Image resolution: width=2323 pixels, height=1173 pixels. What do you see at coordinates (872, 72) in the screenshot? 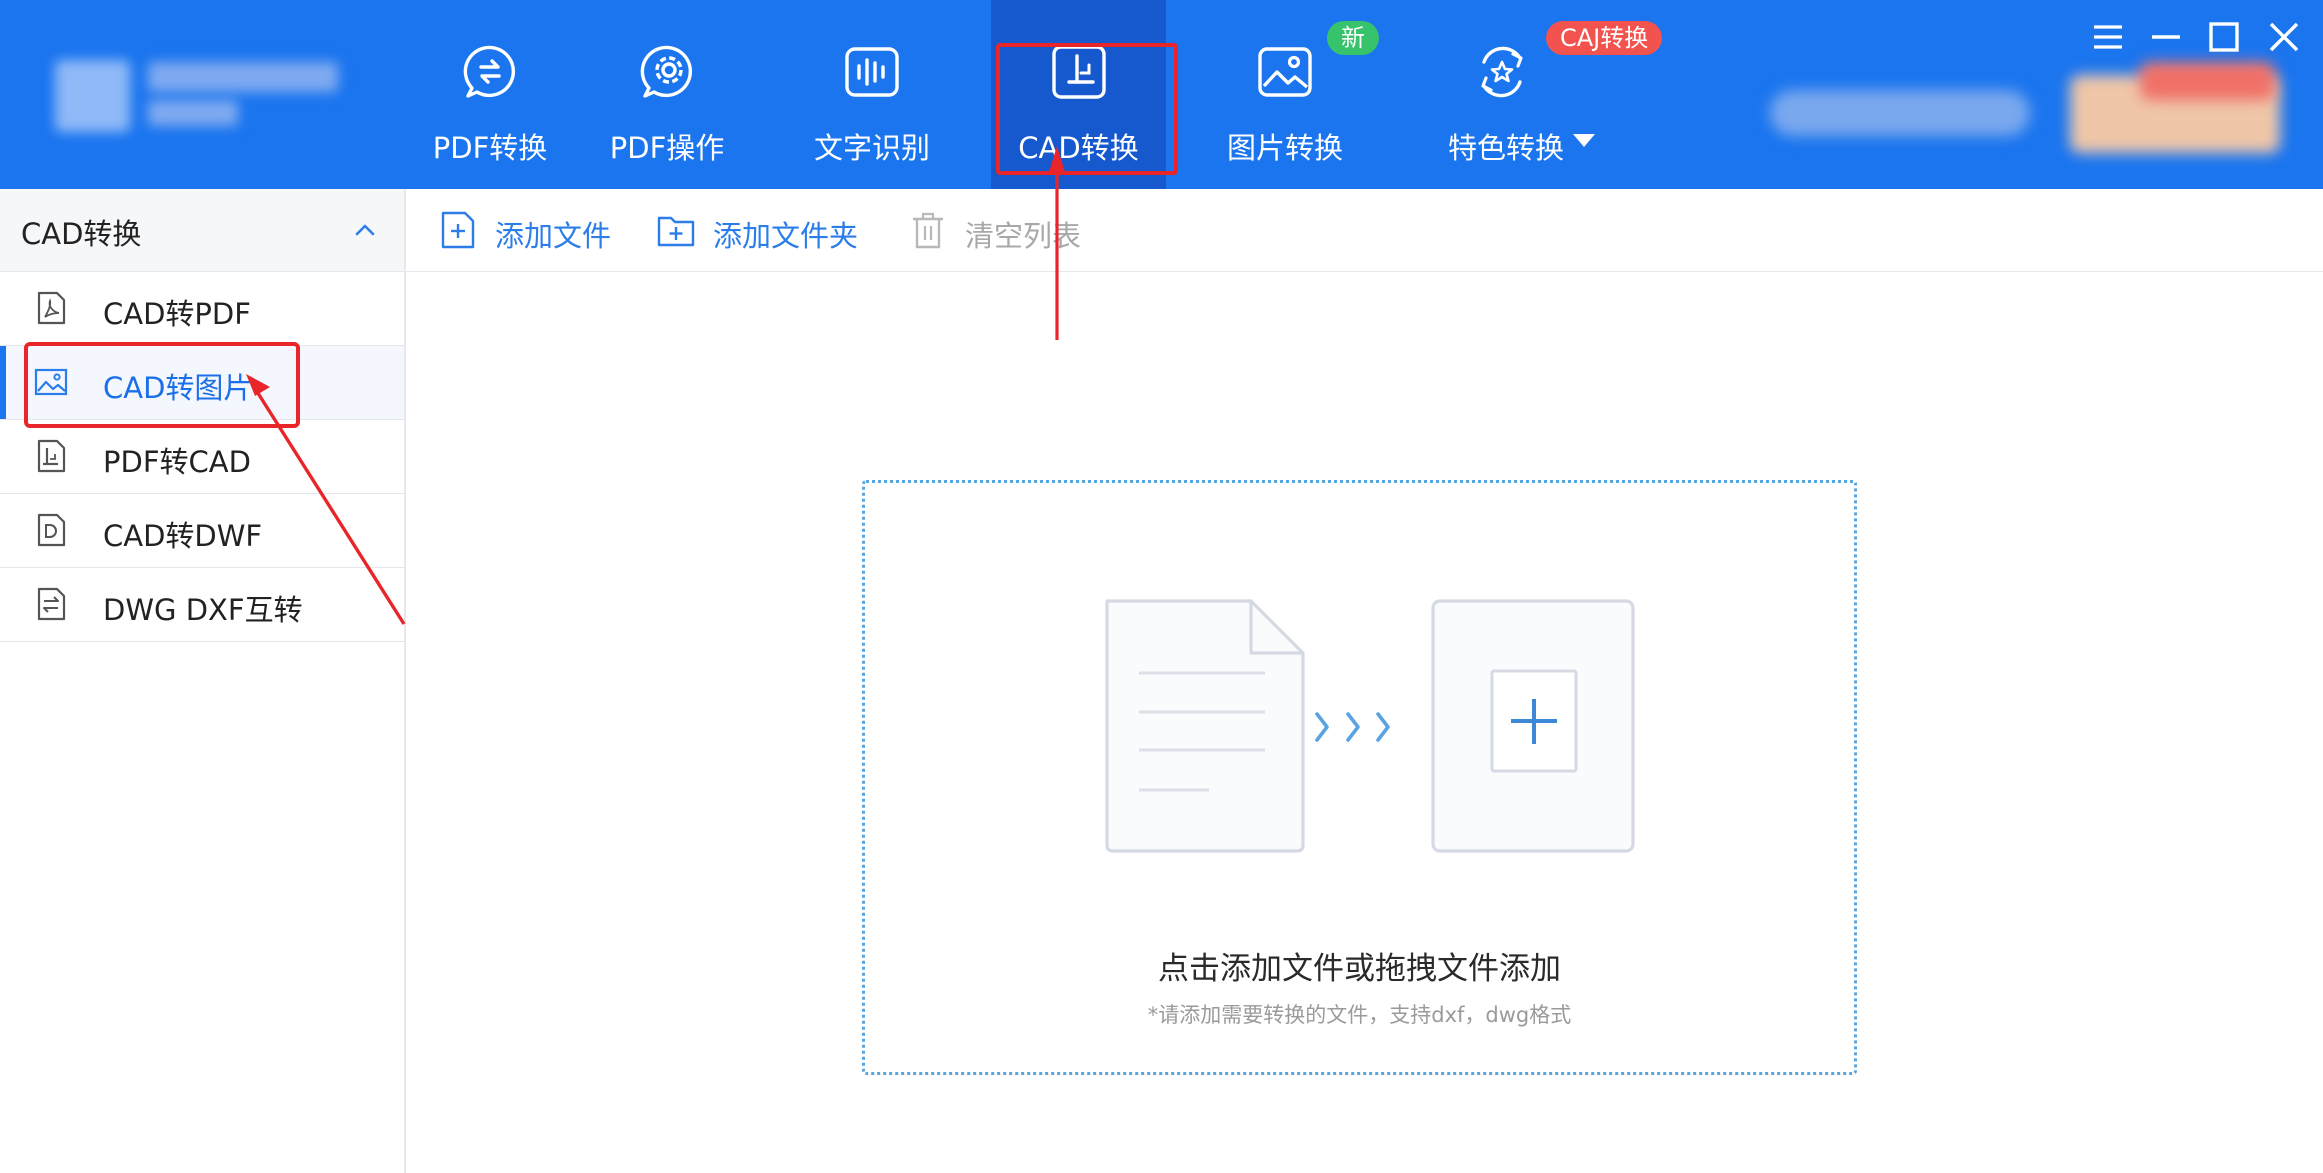
I see `text-recognition-icon` at bounding box center [872, 72].